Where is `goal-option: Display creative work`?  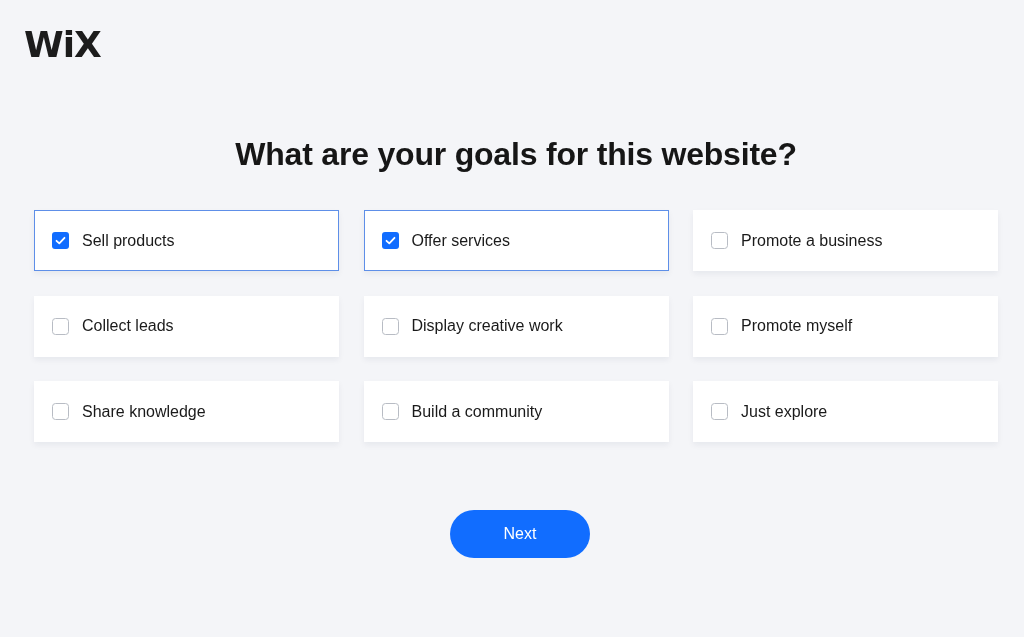 goal-option: Display creative work is located at coordinates (516, 326).